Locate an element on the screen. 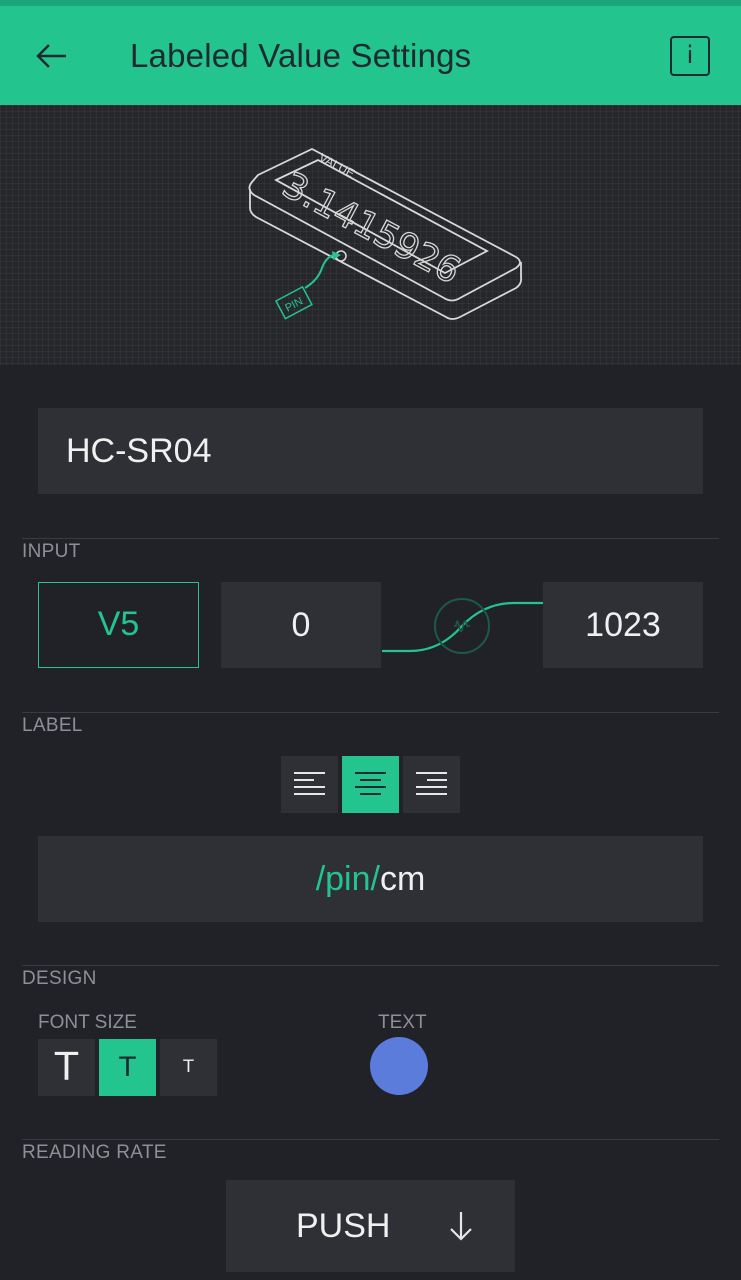  align-right-icon is located at coordinates (431, 783).